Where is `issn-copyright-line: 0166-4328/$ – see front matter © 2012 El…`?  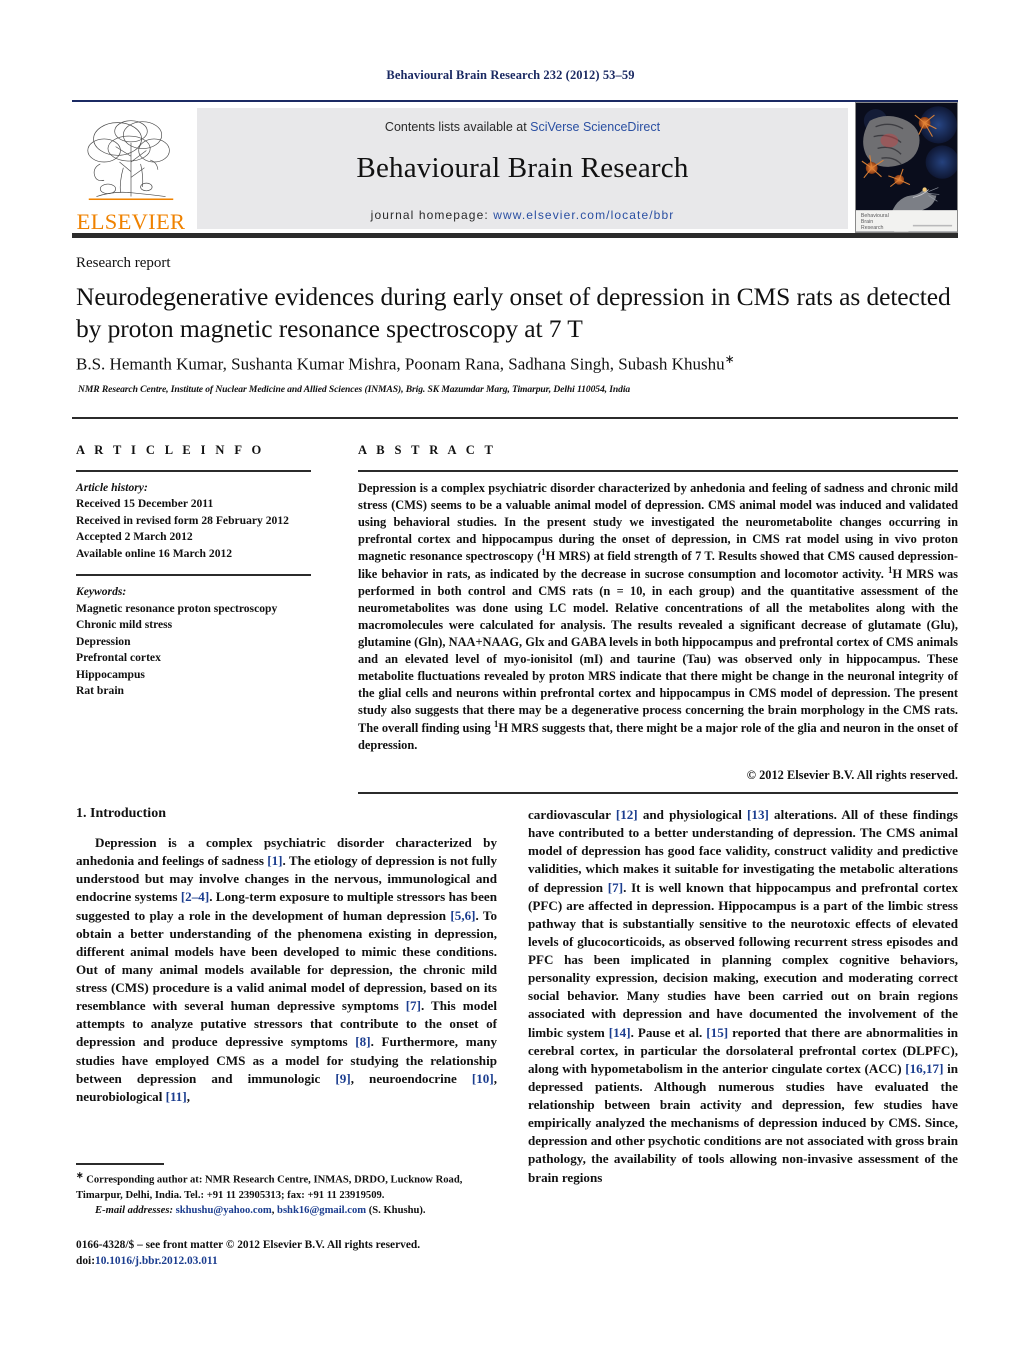
issn-copyright-line: 0166-4328/$ – see front matter © 2012 El… is located at coordinates (248, 1245).